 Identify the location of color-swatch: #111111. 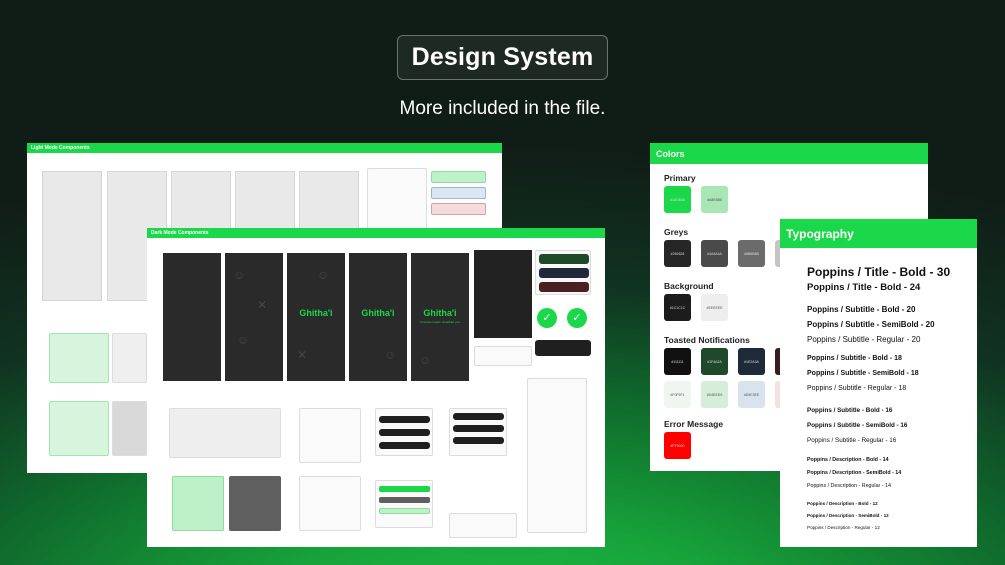
(677, 361).